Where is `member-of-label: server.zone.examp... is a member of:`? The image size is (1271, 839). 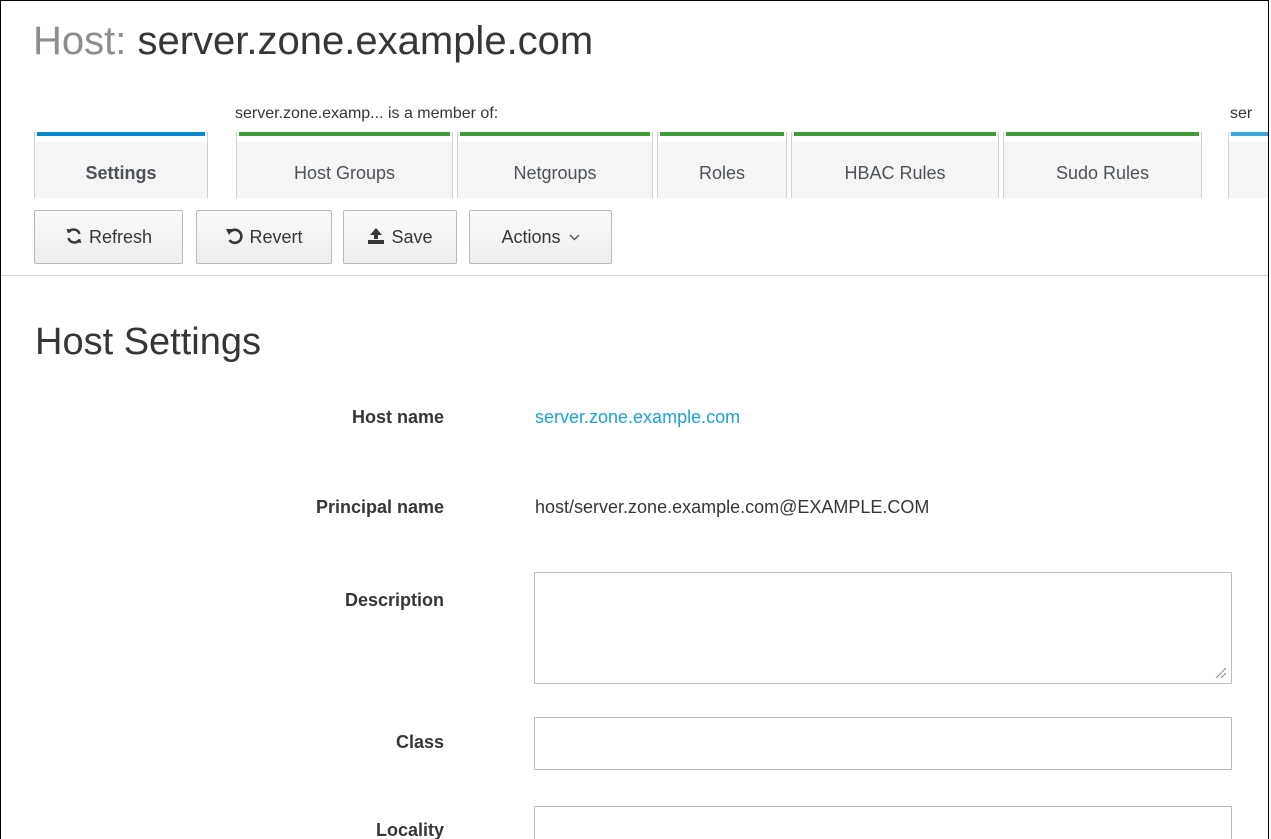
member-of-label: server.zone.examp... is a member of: is located at coordinates (367, 113).